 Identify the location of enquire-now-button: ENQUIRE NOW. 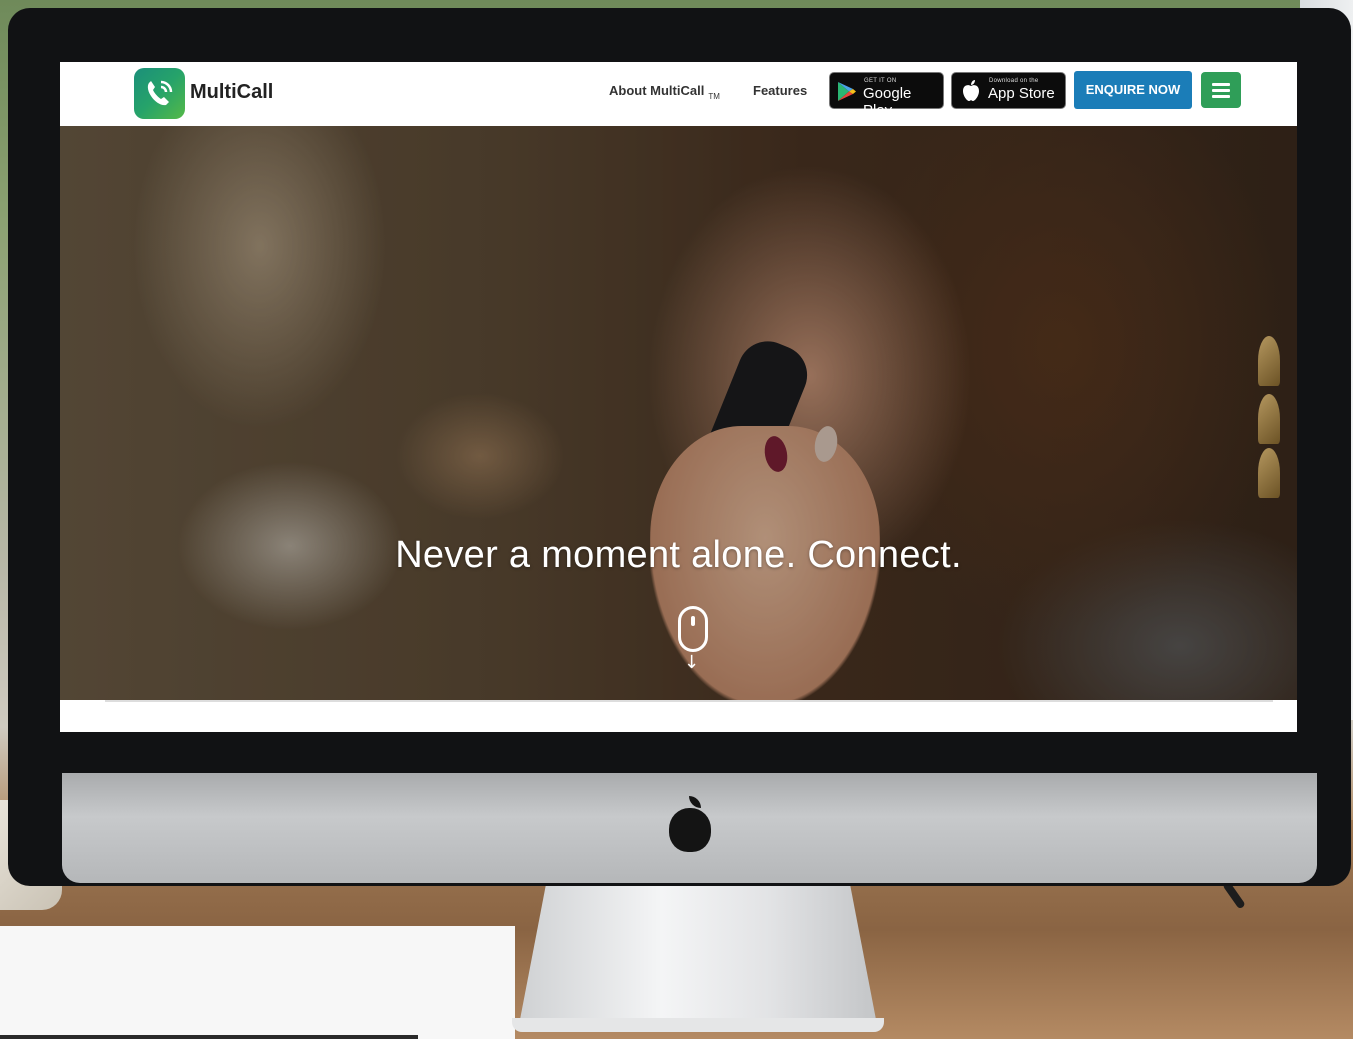
(1133, 90).